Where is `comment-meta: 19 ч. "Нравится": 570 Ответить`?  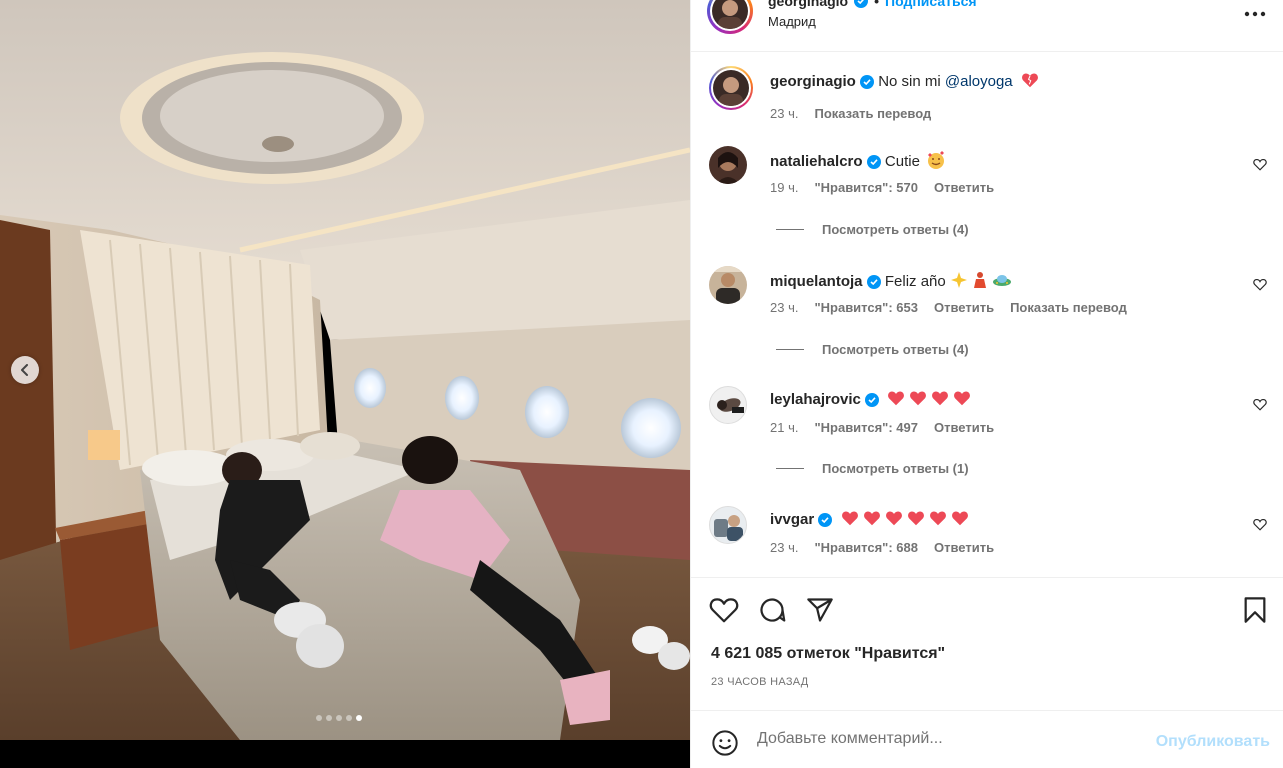
comment-meta: 19 ч. "Нравится": 570 Ответить is located at coordinates (882, 187).